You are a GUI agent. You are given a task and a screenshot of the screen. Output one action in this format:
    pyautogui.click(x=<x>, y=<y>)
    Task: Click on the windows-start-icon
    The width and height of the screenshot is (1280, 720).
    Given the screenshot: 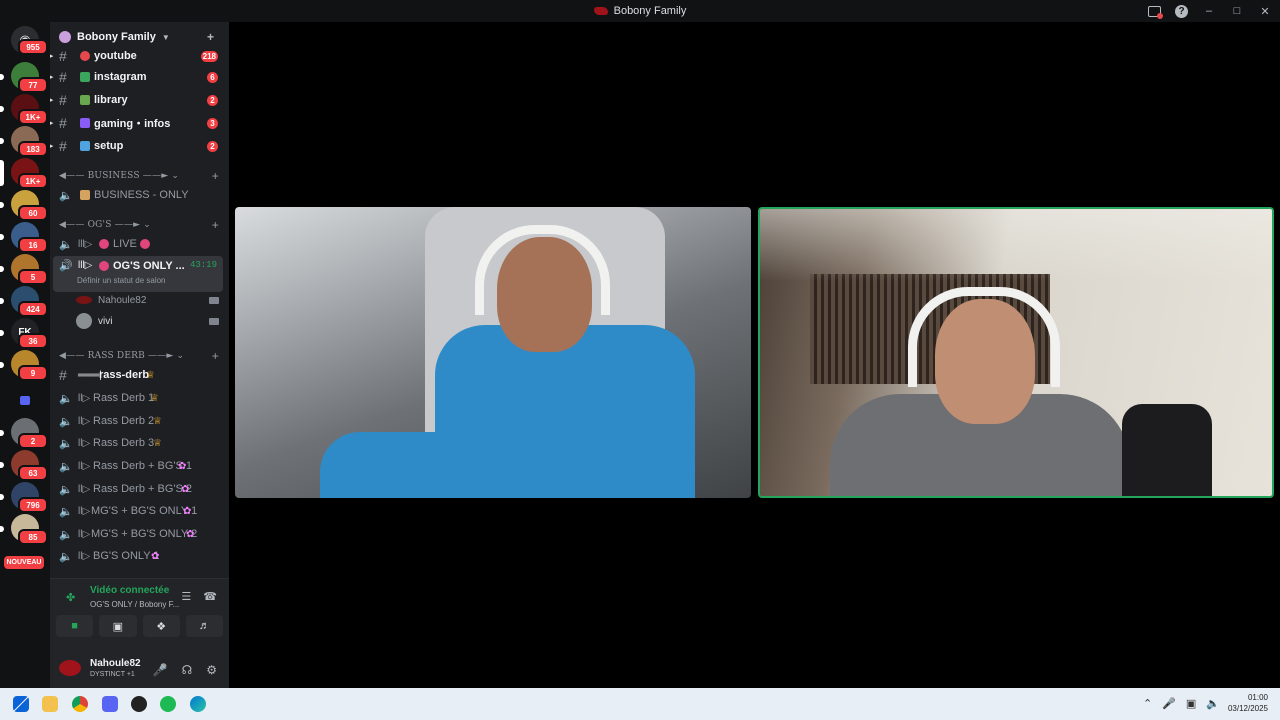 What is the action you would take?
    pyautogui.click(x=21, y=704)
    